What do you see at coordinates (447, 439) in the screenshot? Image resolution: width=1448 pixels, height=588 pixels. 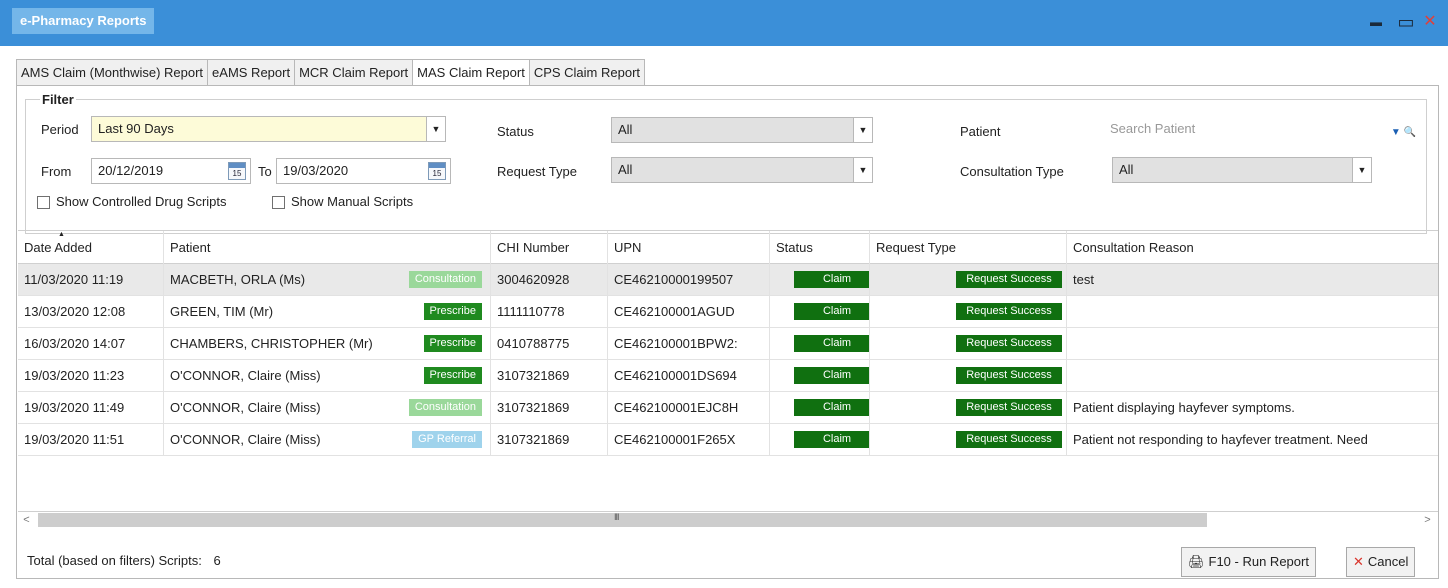 I see `consultation-type-badge: GP Referral` at bounding box center [447, 439].